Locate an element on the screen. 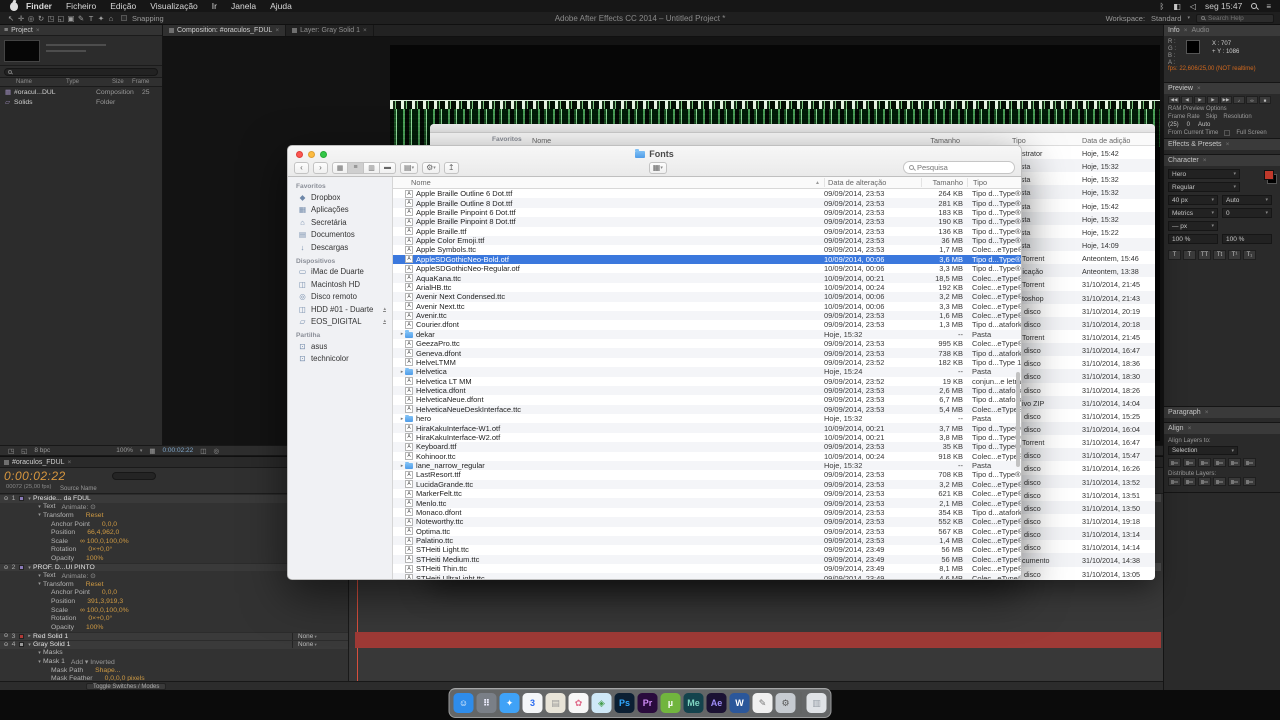  sidebar-item: ◫ HDD #01 - Duarte ▴ is located at coordinates (340, 309).